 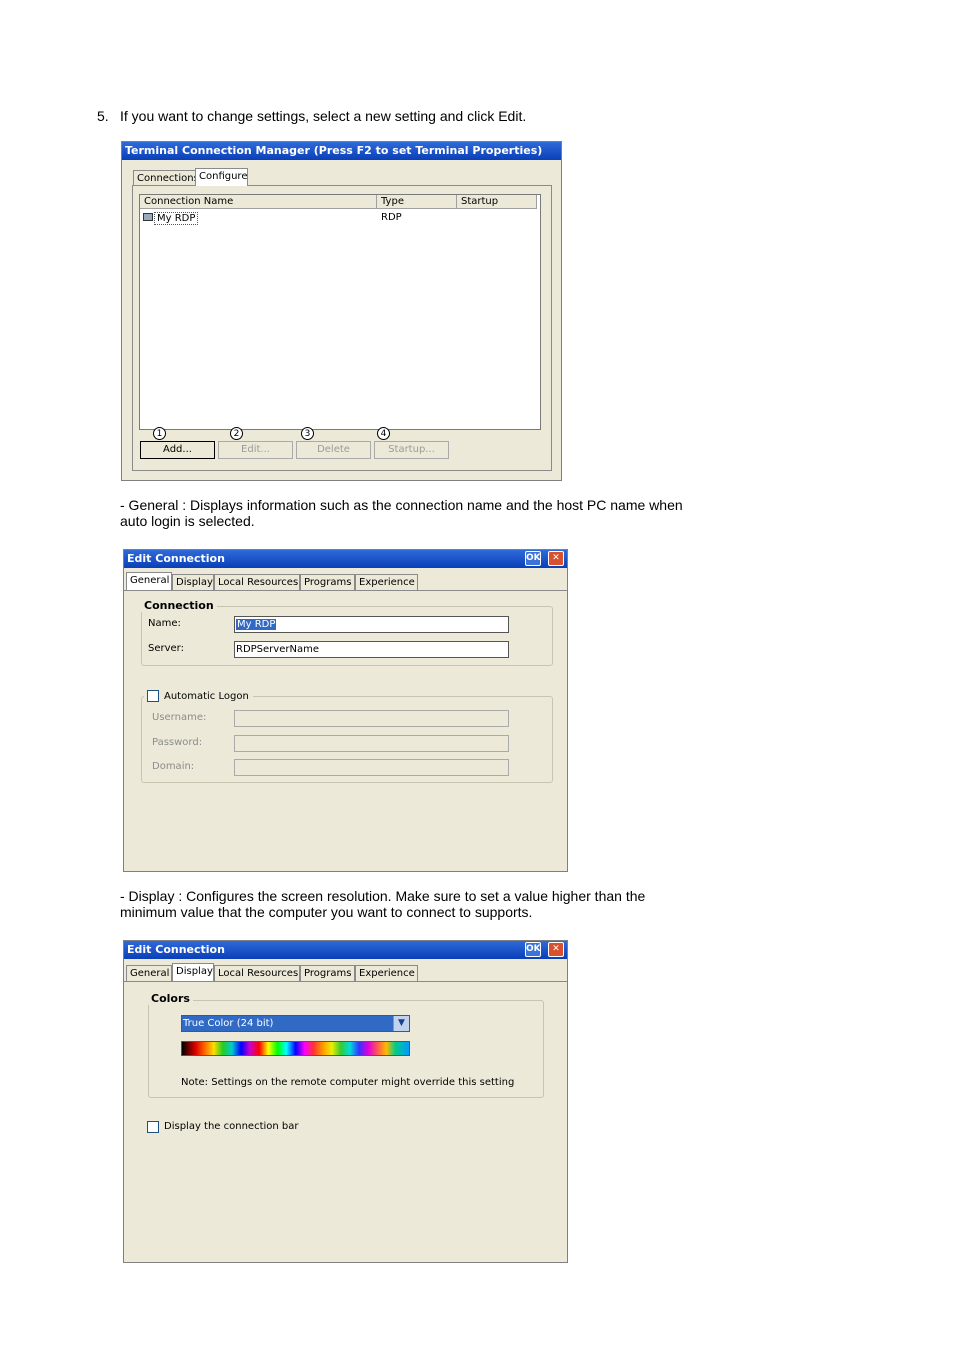 What do you see at coordinates (148, 217) in the screenshot?
I see `computer-icon` at bounding box center [148, 217].